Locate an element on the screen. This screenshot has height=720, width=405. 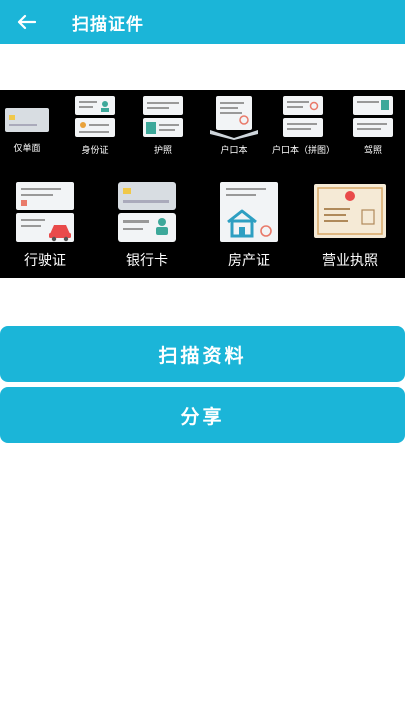
household-register-icon is located at coordinates (234, 118).